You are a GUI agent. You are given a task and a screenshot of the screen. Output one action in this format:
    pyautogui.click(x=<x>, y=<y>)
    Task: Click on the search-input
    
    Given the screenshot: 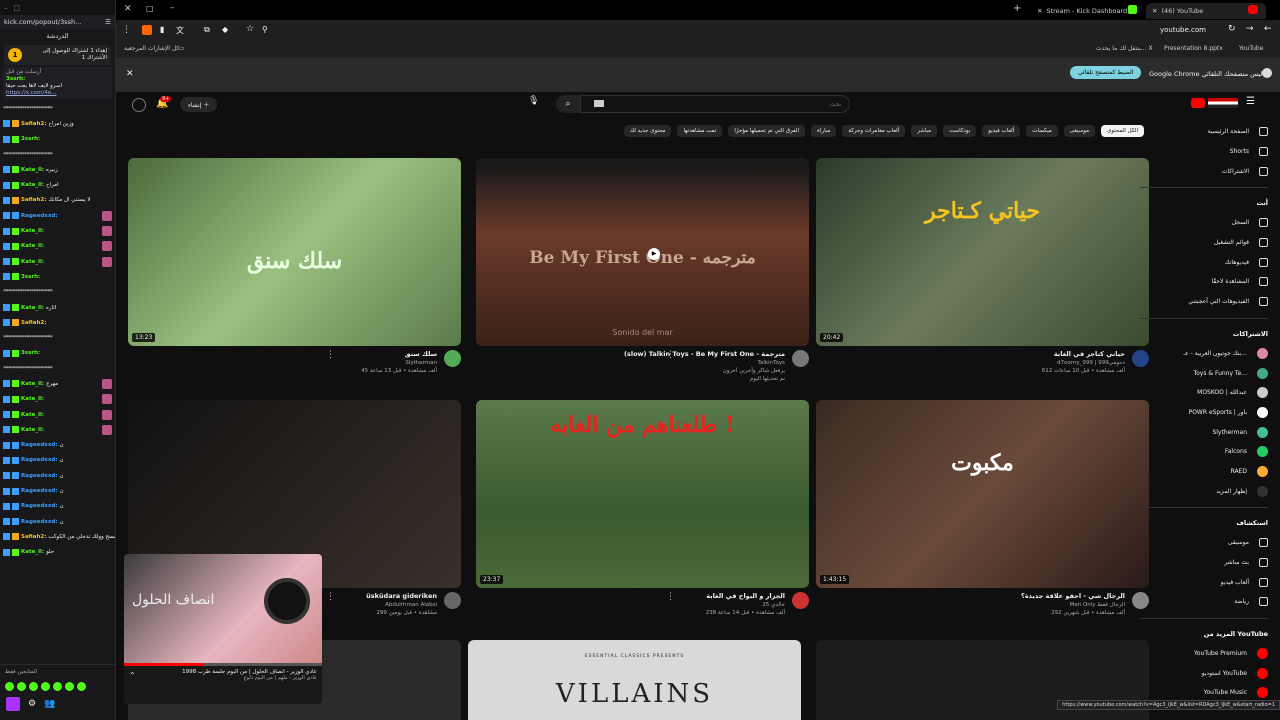 What is the action you would take?
    pyautogui.click(x=715, y=104)
    